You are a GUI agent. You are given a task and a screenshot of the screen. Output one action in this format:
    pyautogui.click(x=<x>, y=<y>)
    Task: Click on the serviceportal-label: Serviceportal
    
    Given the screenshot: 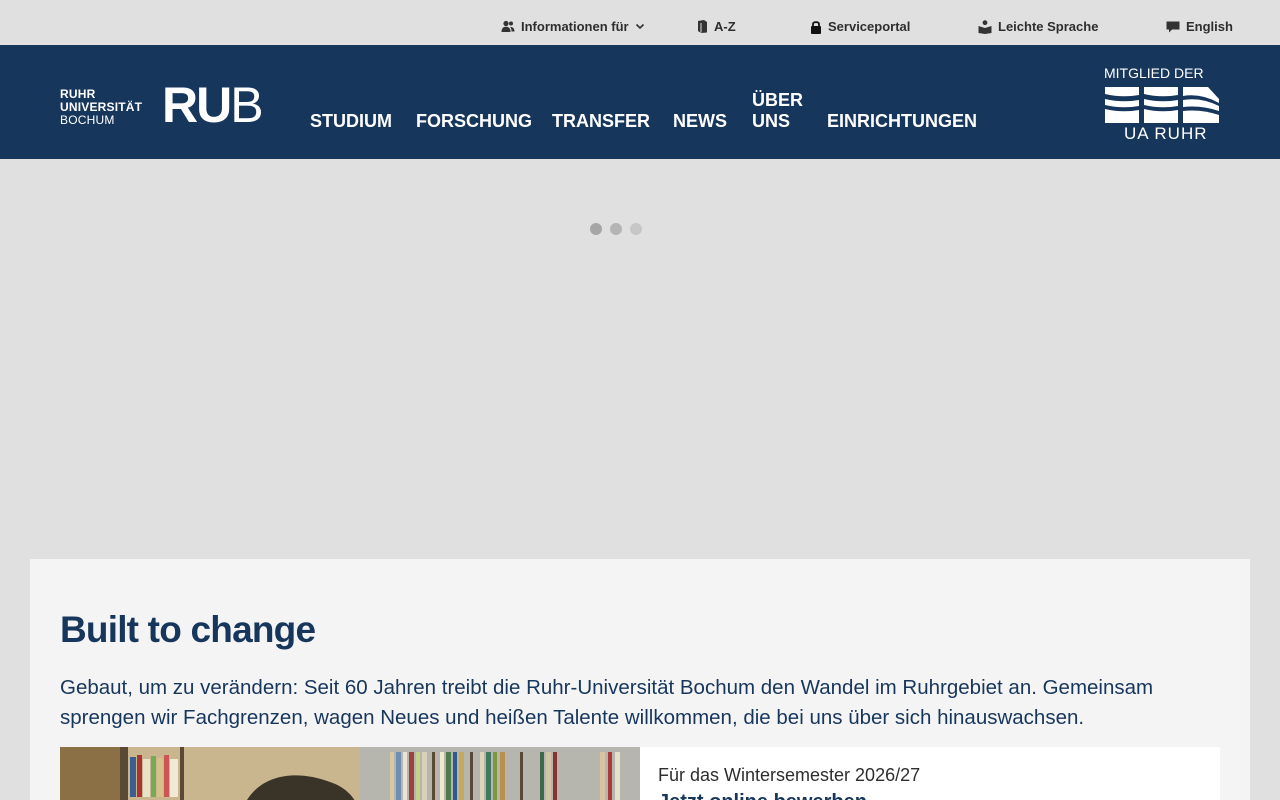 What is the action you would take?
    pyautogui.click(x=869, y=26)
    